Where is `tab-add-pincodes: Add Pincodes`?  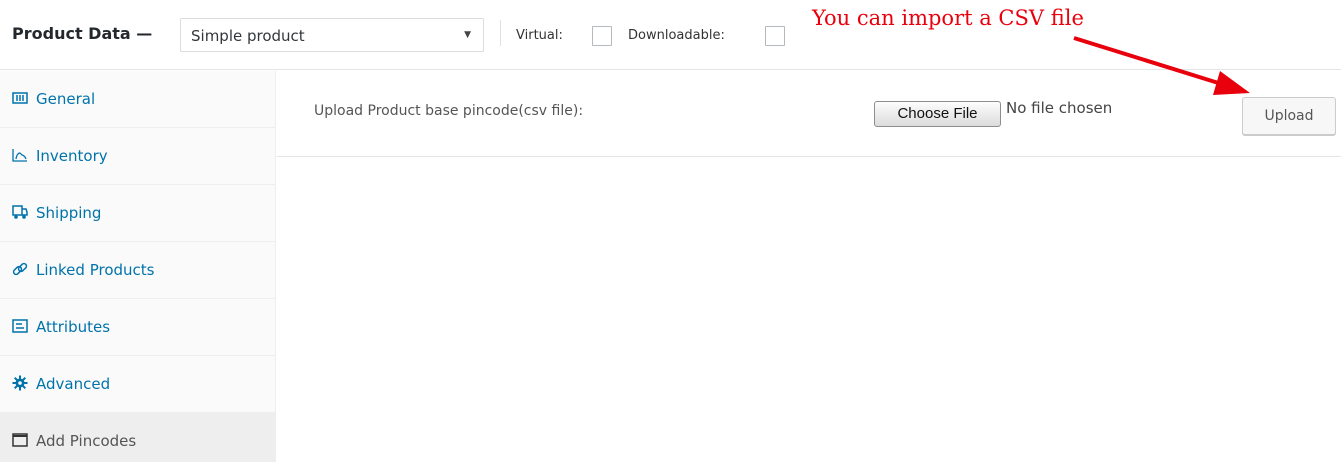
tab-add-pincodes: Add Pincodes is located at coordinates (138, 437).